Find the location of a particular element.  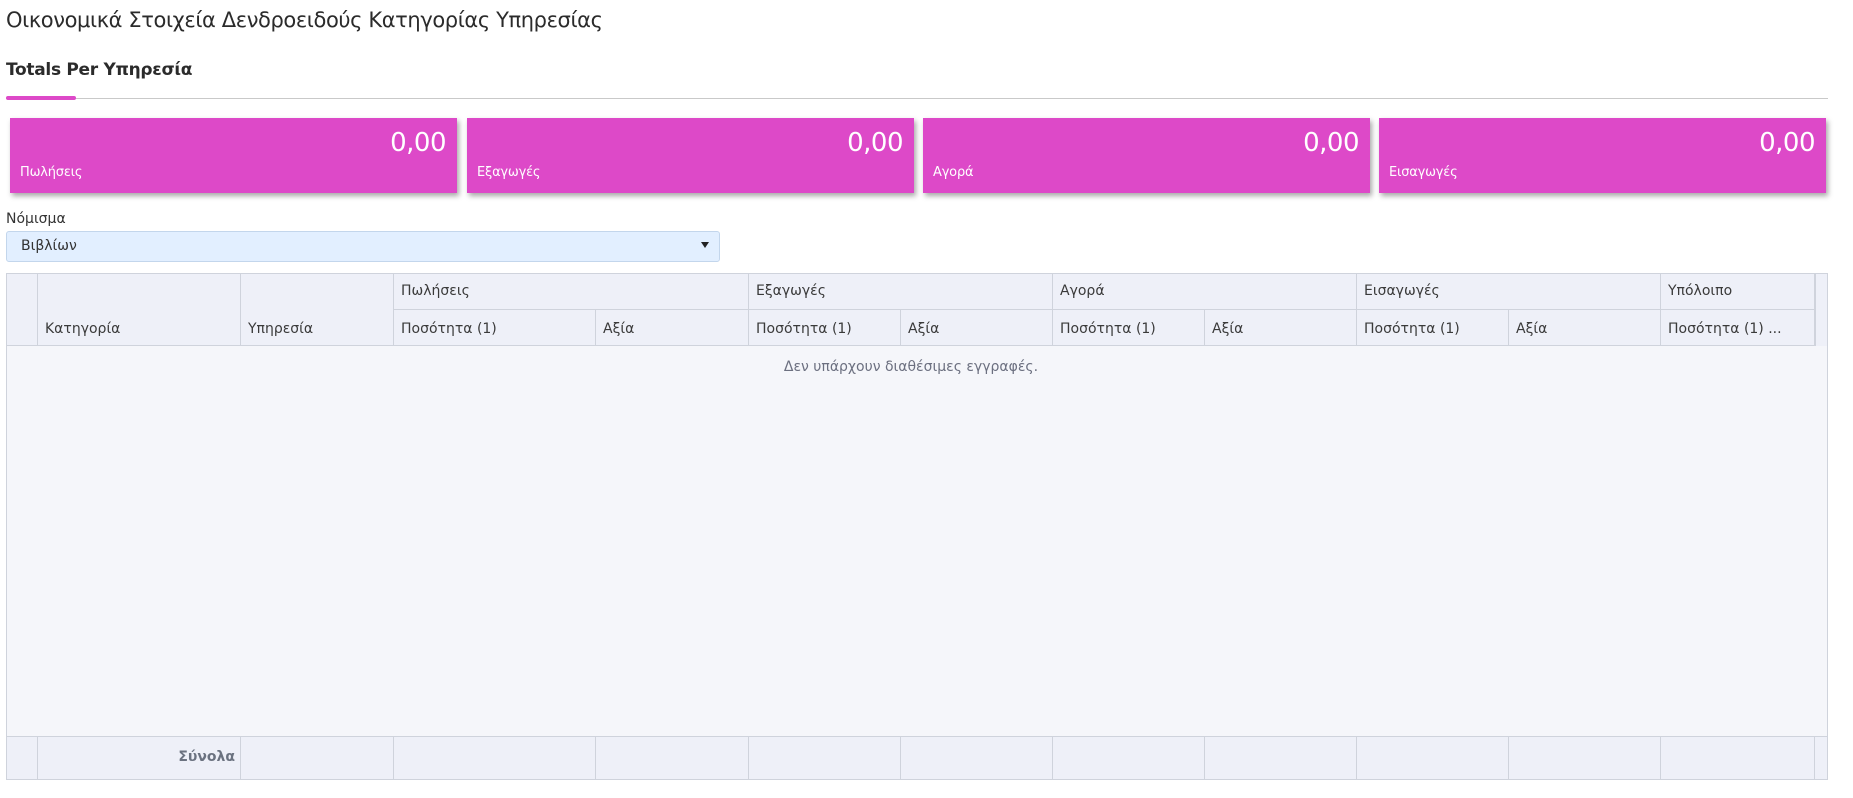

tab-totals-per-service: Totals Per Υπηρεσία is located at coordinates (99, 70).